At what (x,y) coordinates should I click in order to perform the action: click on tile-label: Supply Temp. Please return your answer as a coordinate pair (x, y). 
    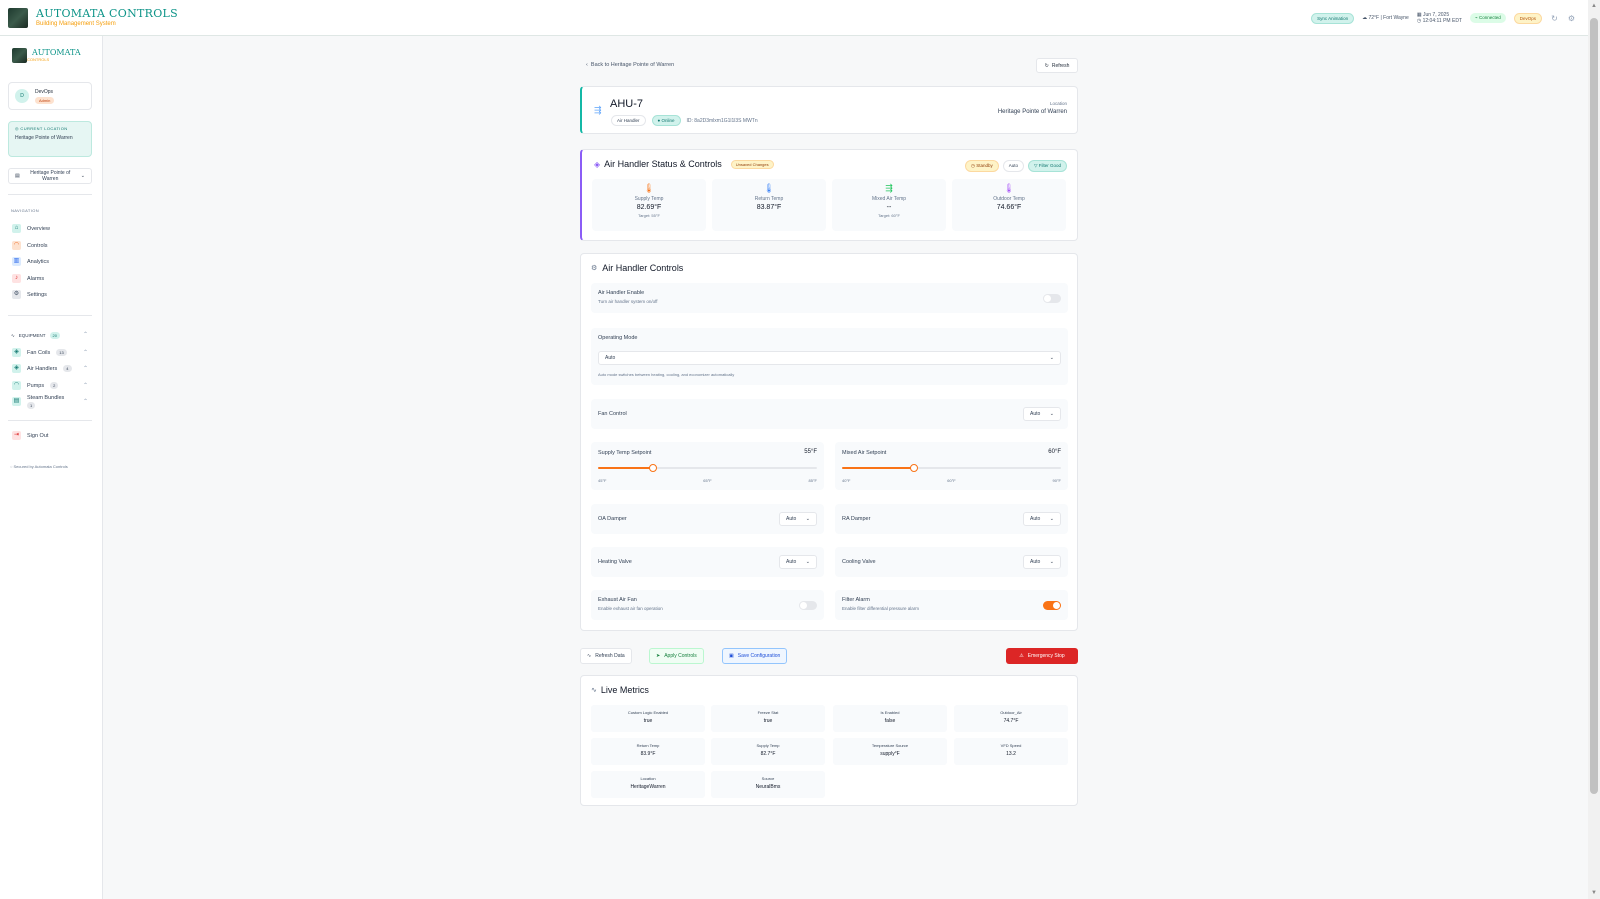
    Looking at the image, I should click on (649, 199).